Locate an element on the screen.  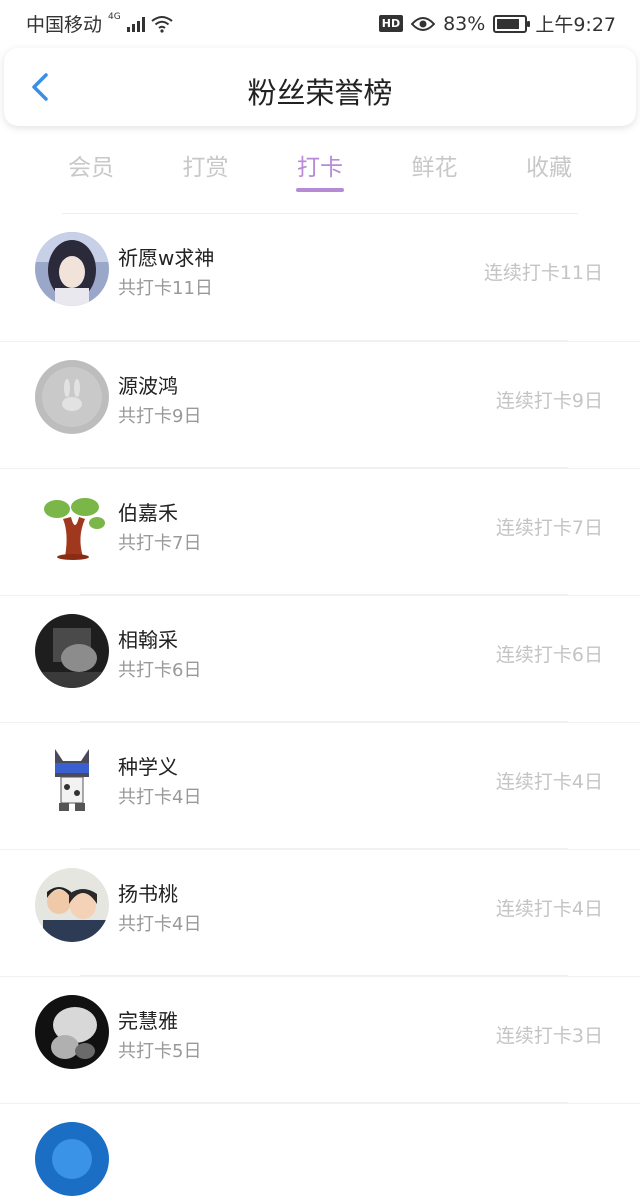
list-item: 相翰采 共打卡6日 连续打卡6日 is located at coordinates (320, 658).